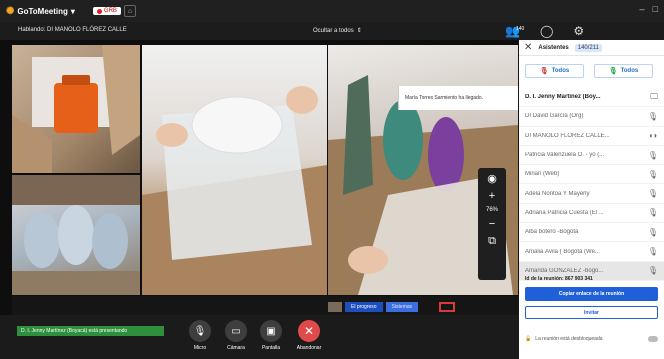  What do you see at coordinates (72, 30) in the screenshot?
I see `speaking-indicator: Hablando: DI MANOLO FLÓREZ CALLE` at bounding box center [72, 30].